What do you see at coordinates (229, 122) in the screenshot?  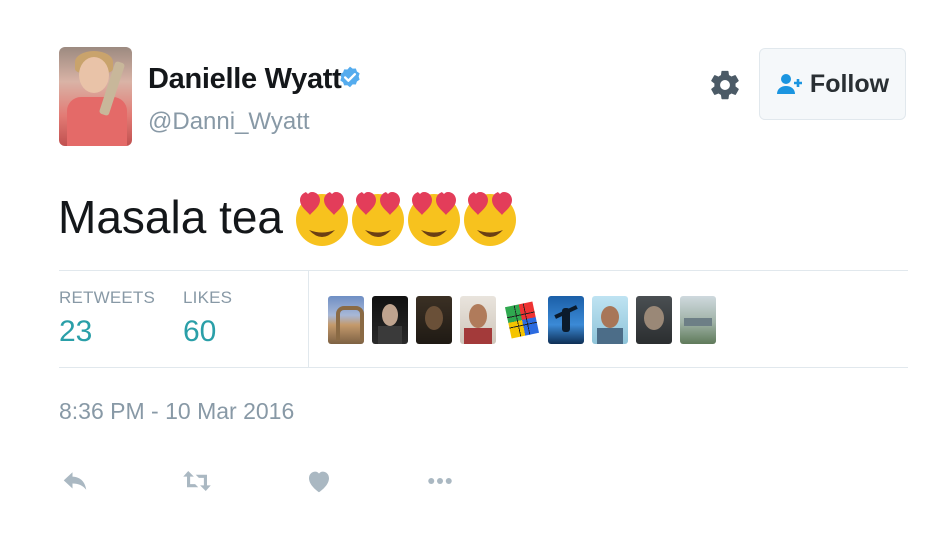 I see `author-handle: @Danni_Wyatt` at bounding box center [229, 122].